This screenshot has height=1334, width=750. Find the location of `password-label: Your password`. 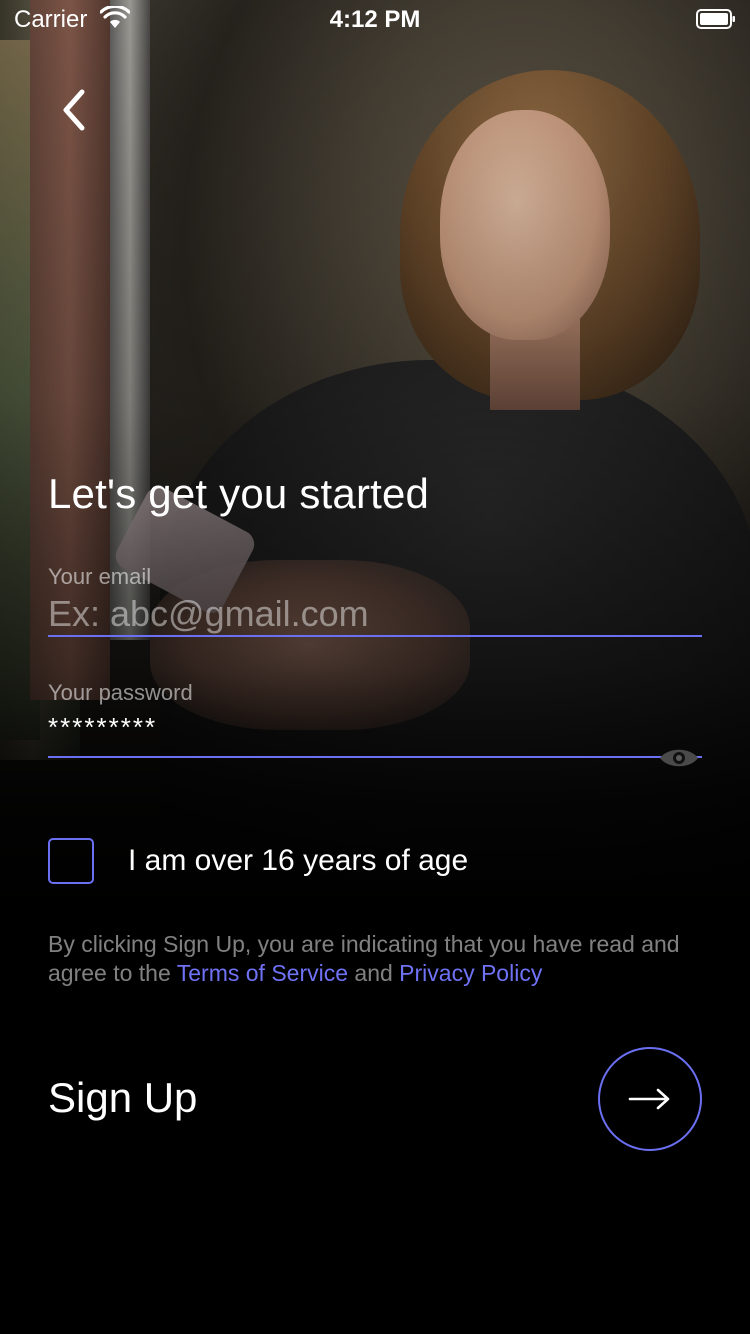

password-label: Your password is located at coordinates (120, 692).